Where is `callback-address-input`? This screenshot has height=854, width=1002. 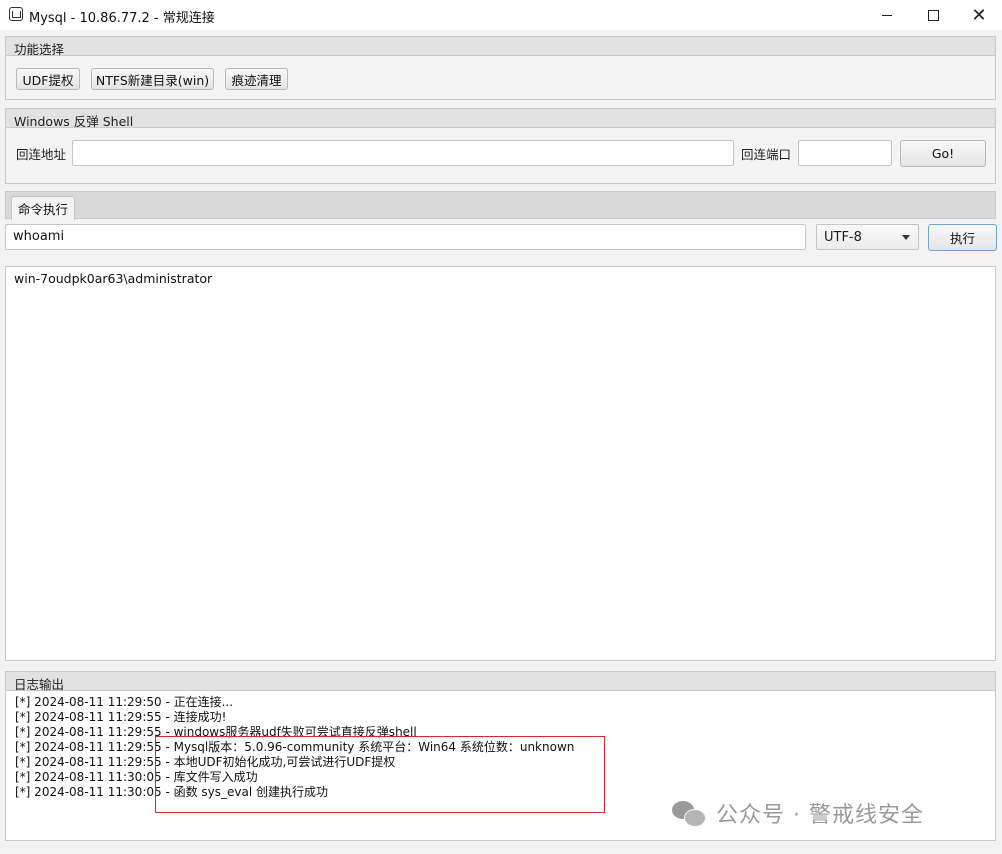
callback-address-input is located at coordinates (403, 153).